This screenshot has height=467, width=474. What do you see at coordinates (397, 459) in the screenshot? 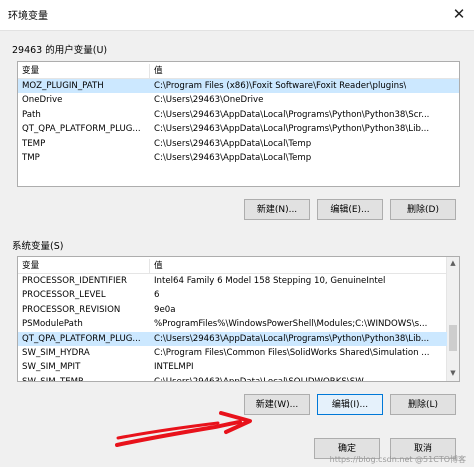
I see `watermark: https://blog.csdn.net @51CTO博客` at bounding box center [397, 459].